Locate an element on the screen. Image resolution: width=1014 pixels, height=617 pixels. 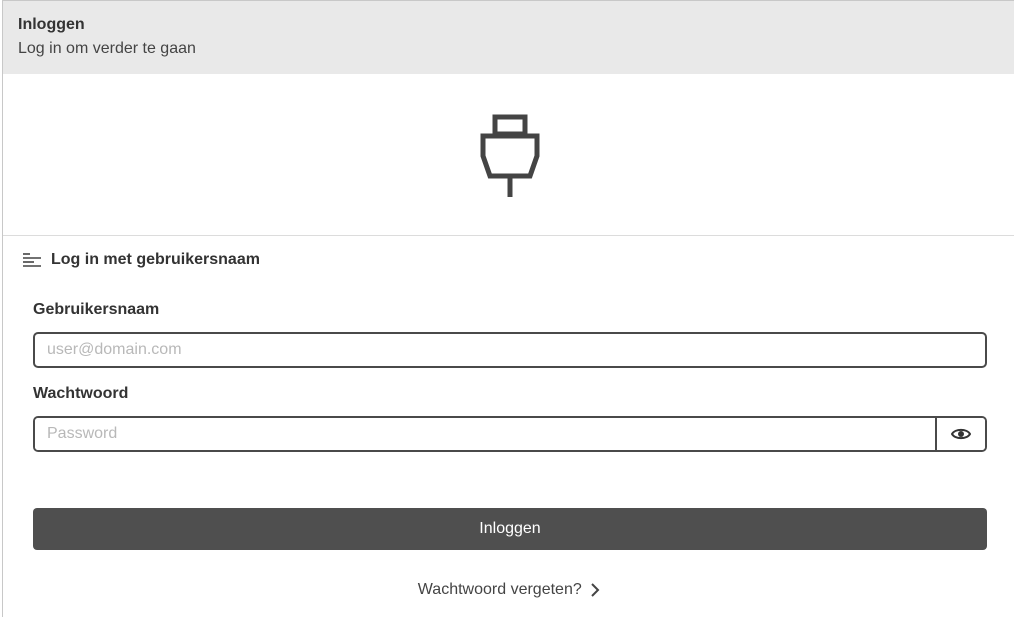
page-title: Inloggen is located at coordinates (51, 24).